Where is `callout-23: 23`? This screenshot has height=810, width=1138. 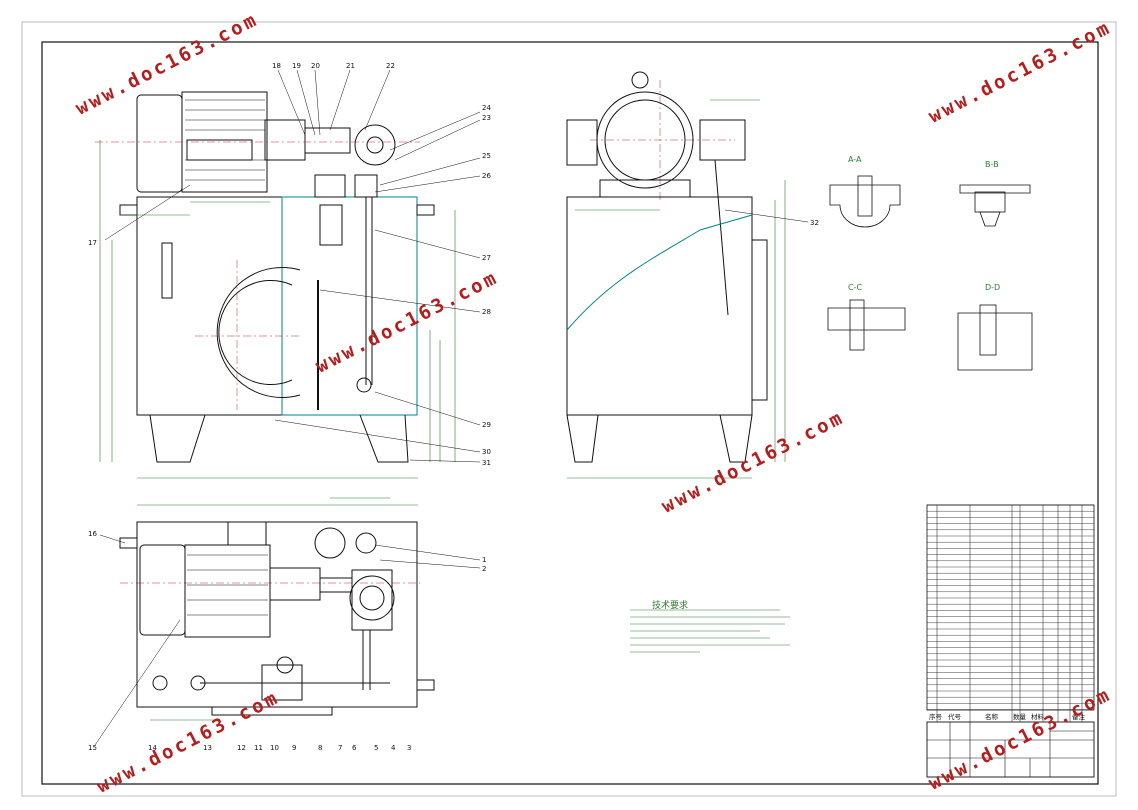 callout-23: 23 is located at coordinates (486, 118).